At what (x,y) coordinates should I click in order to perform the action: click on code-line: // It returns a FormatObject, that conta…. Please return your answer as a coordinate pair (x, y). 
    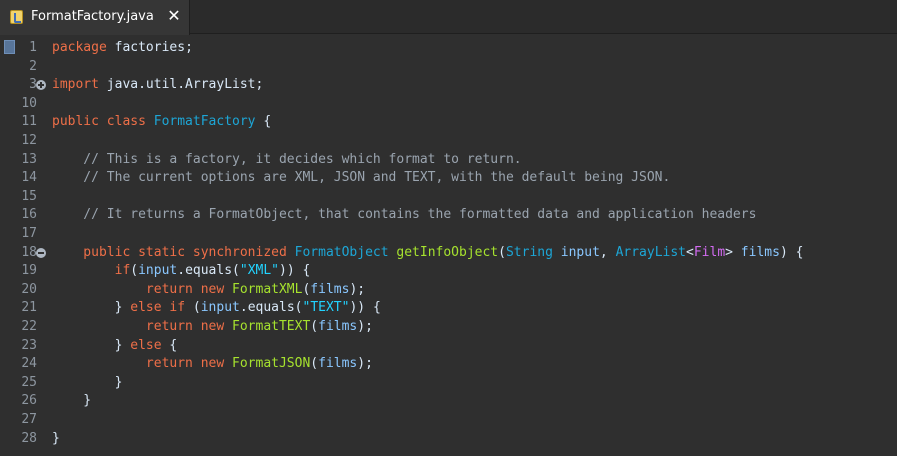
    Looking at the image, I should click on (404, 215).